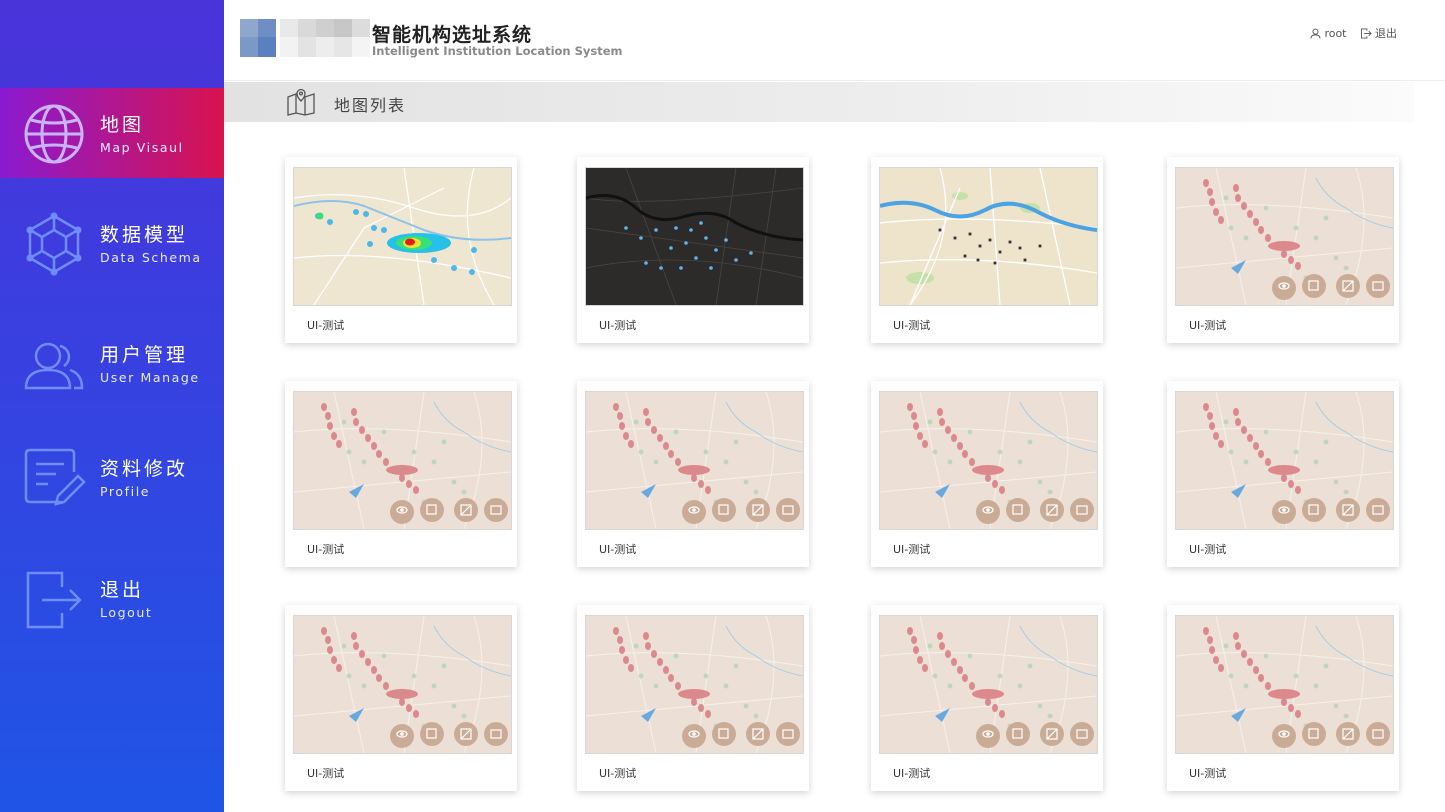  I want to click on nav-item-profile: 资料修改 Profile, so click(112, 477).